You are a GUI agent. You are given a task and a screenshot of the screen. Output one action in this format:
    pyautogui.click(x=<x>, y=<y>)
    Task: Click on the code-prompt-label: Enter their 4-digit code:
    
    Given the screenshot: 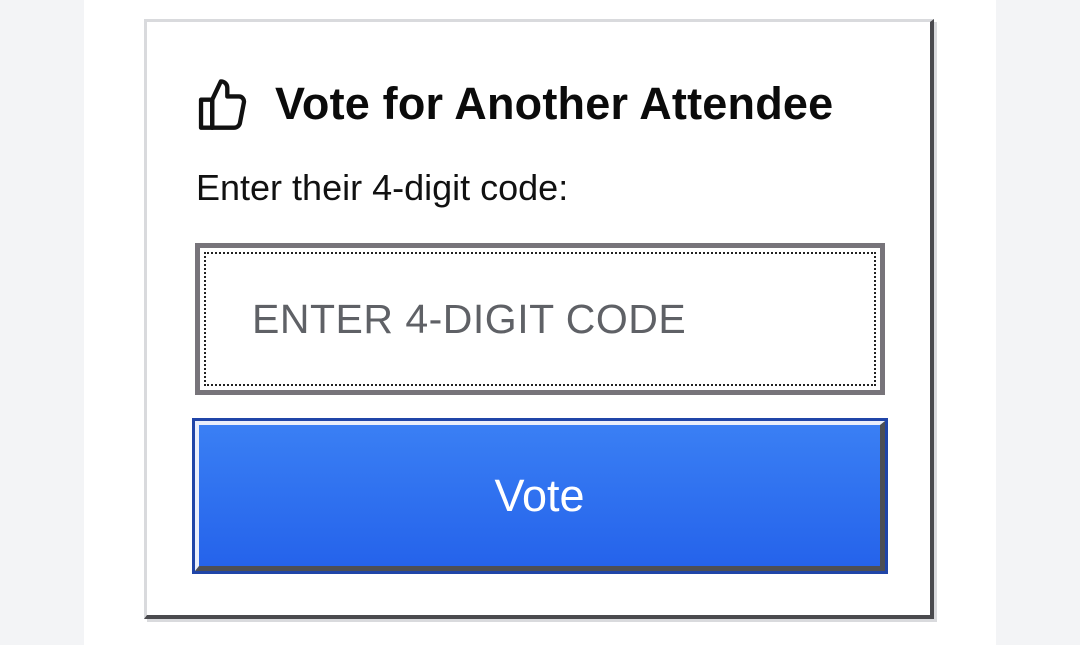 What is the action you would take?
    pyautogui.click(x=382, y=187)
    